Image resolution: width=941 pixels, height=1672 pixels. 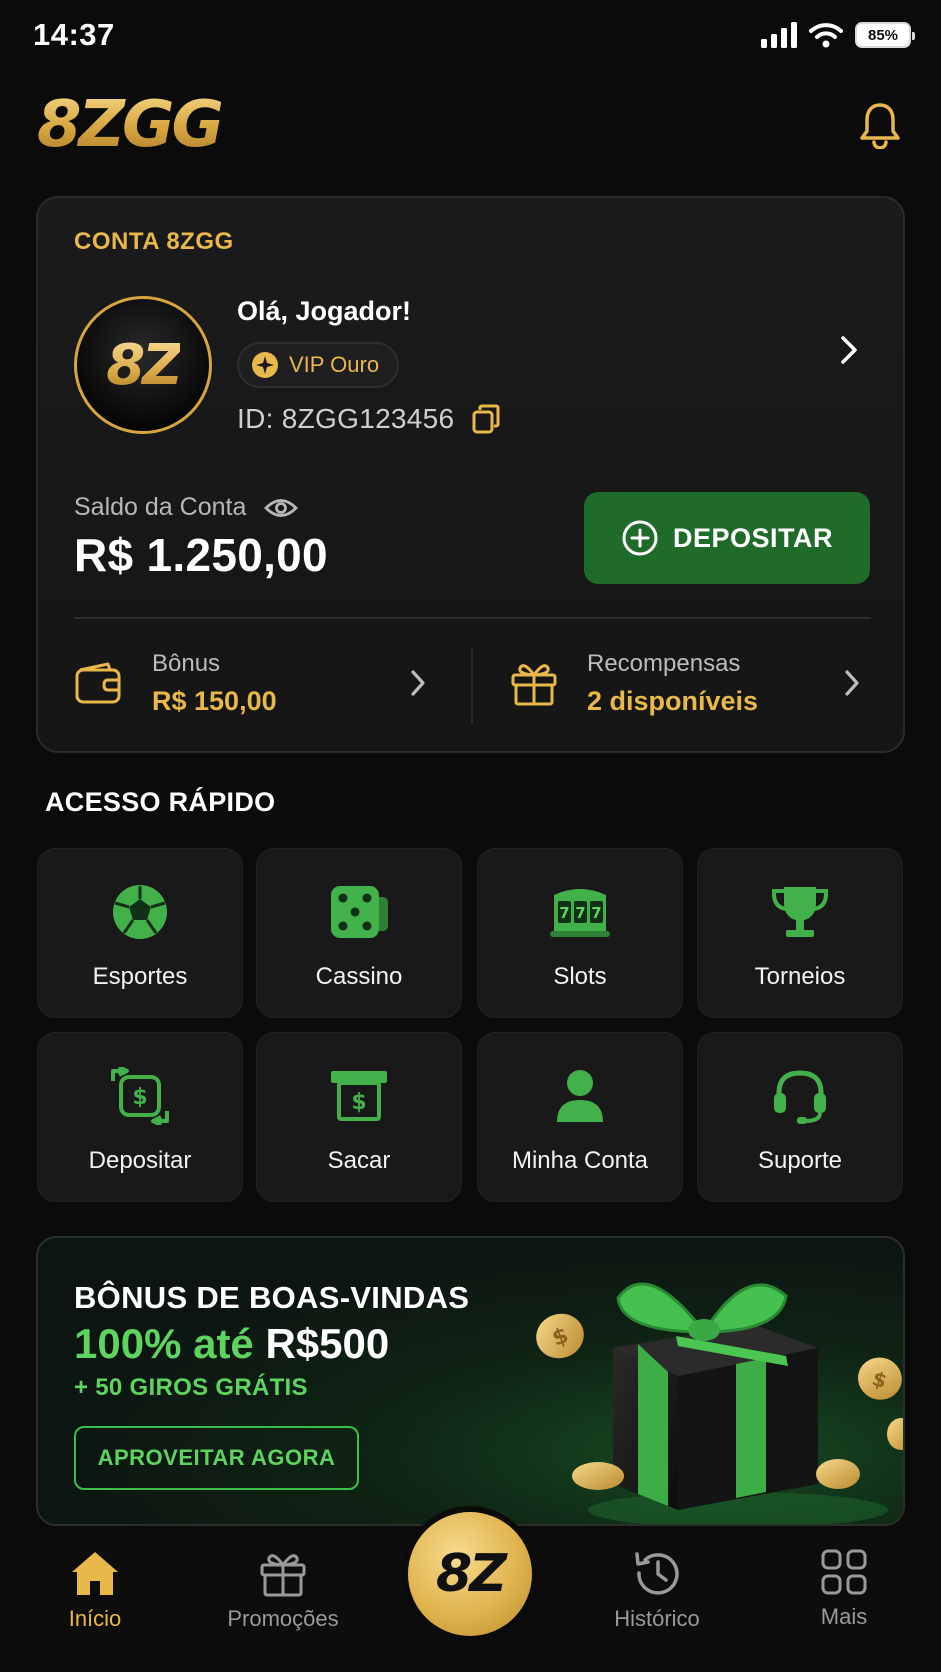 I want to click on eye-icon, so click(x=281, y=508).